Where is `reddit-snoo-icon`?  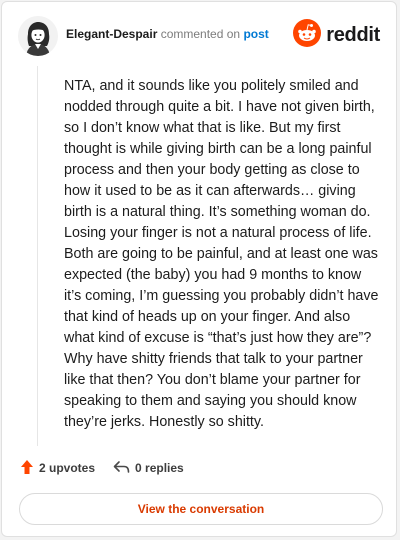
reddit-snoo-icon is located at coordinates (307, 35).